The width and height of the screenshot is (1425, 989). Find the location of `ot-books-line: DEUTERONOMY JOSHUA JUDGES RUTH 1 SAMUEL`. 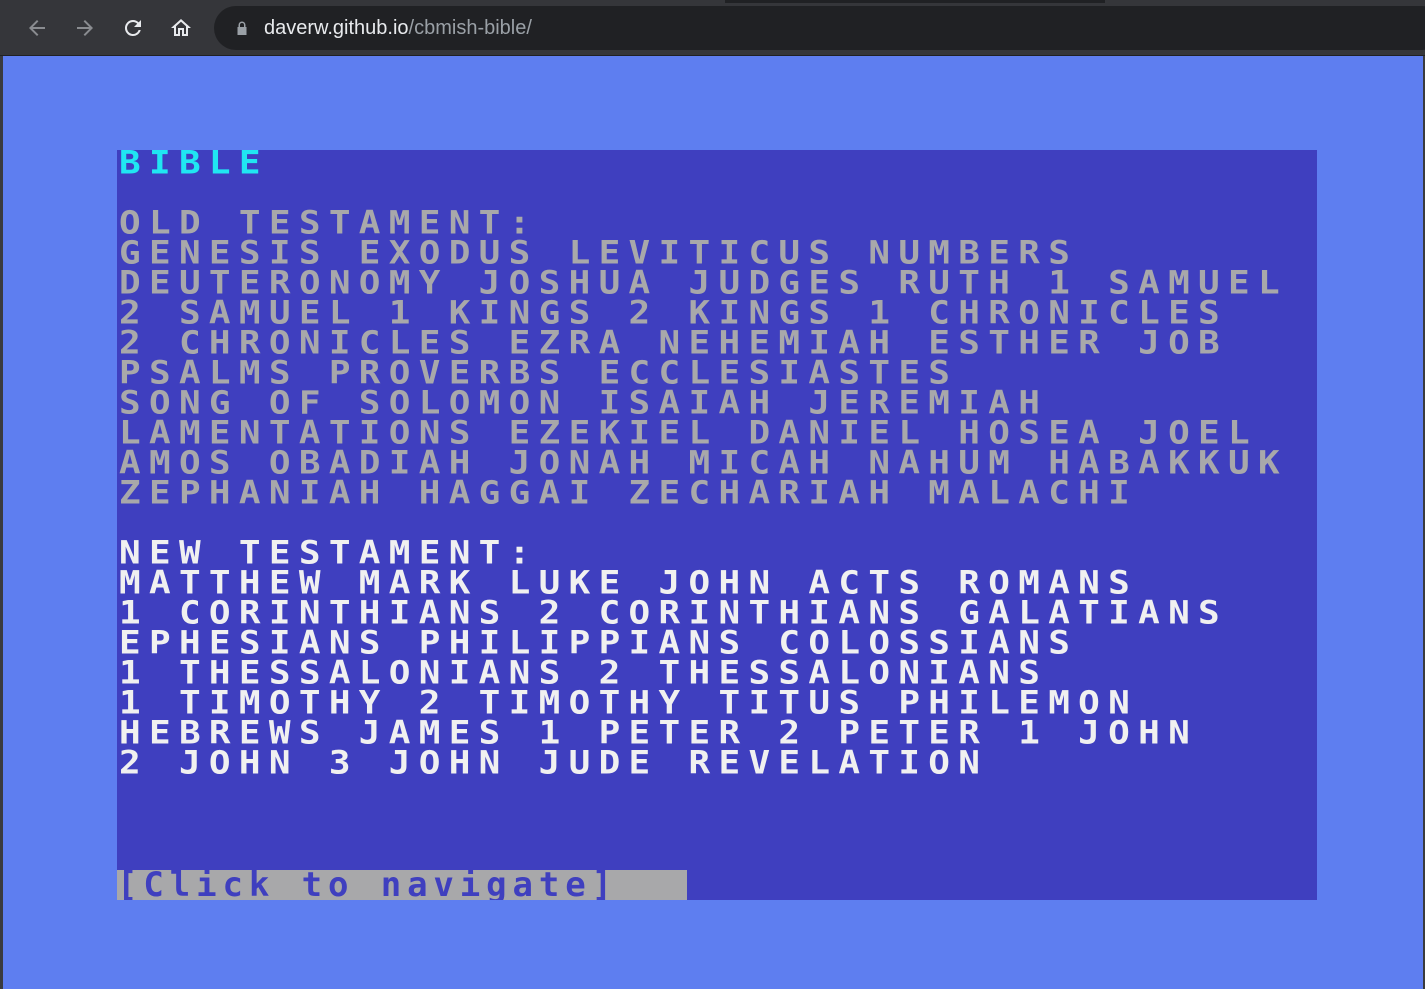

ot-books-line: DEUTERONOMY JOSHUA JUDGES RUTH 1 SAMUEL is located at coordinates (703, 283).